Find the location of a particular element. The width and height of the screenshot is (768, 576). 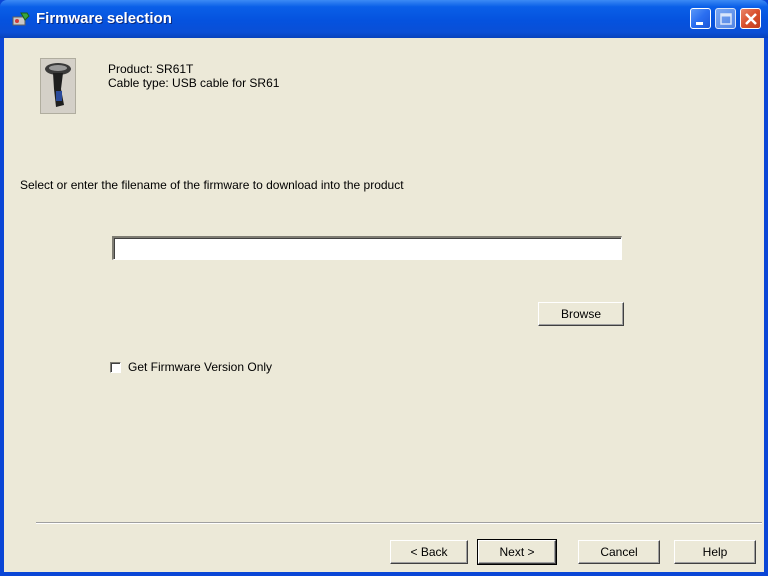

close-icon is located at coordinates (751, 19).